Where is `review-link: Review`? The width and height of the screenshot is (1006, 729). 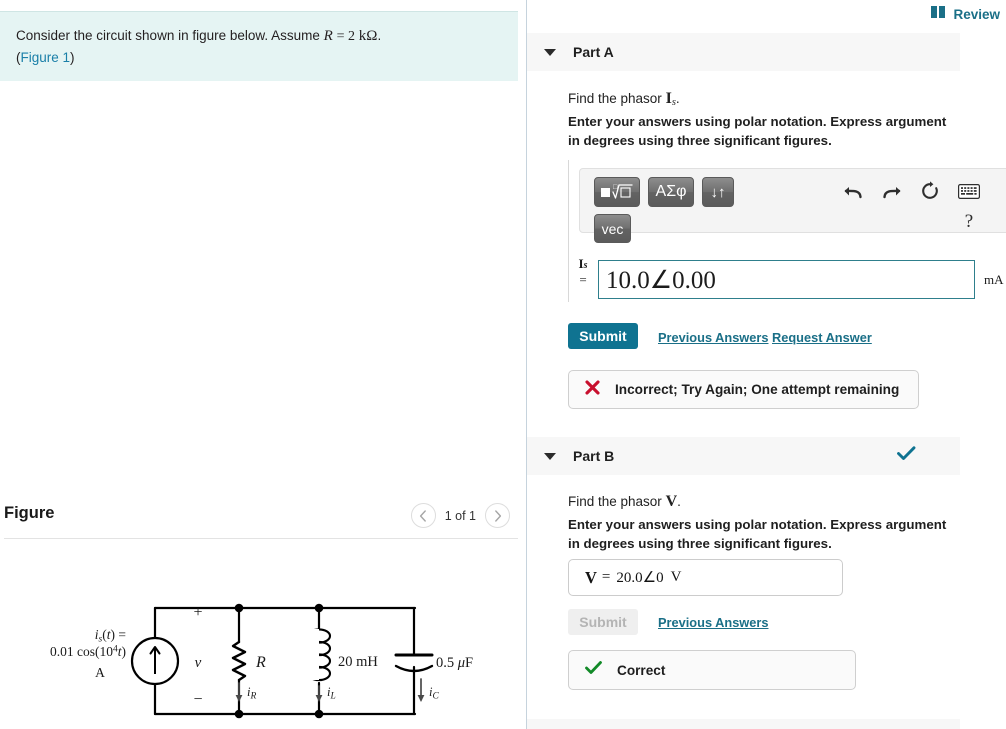 review-link: Review is located at coordinates (965, 14).